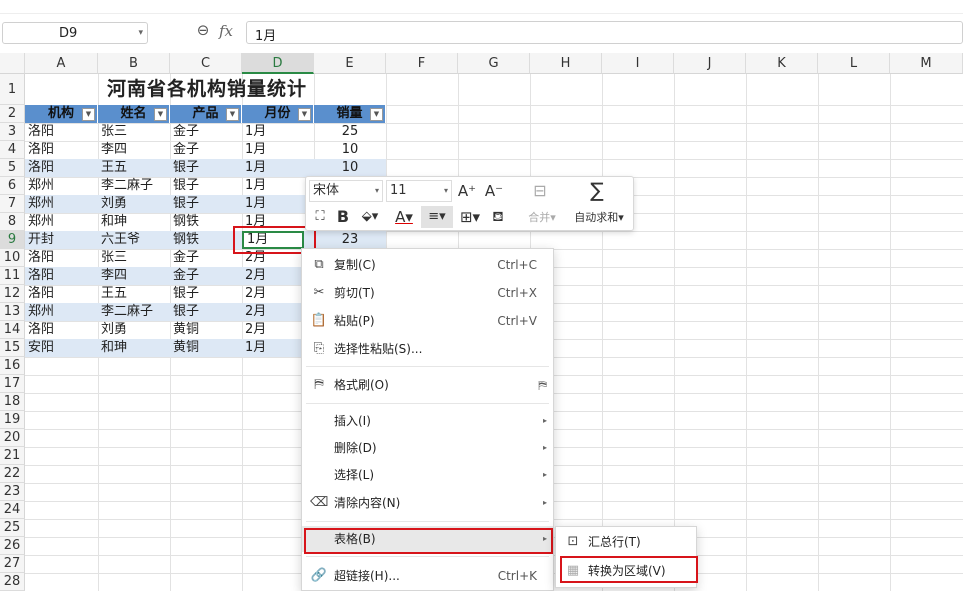  I want to click on cell: 李四, so click(134, 150).